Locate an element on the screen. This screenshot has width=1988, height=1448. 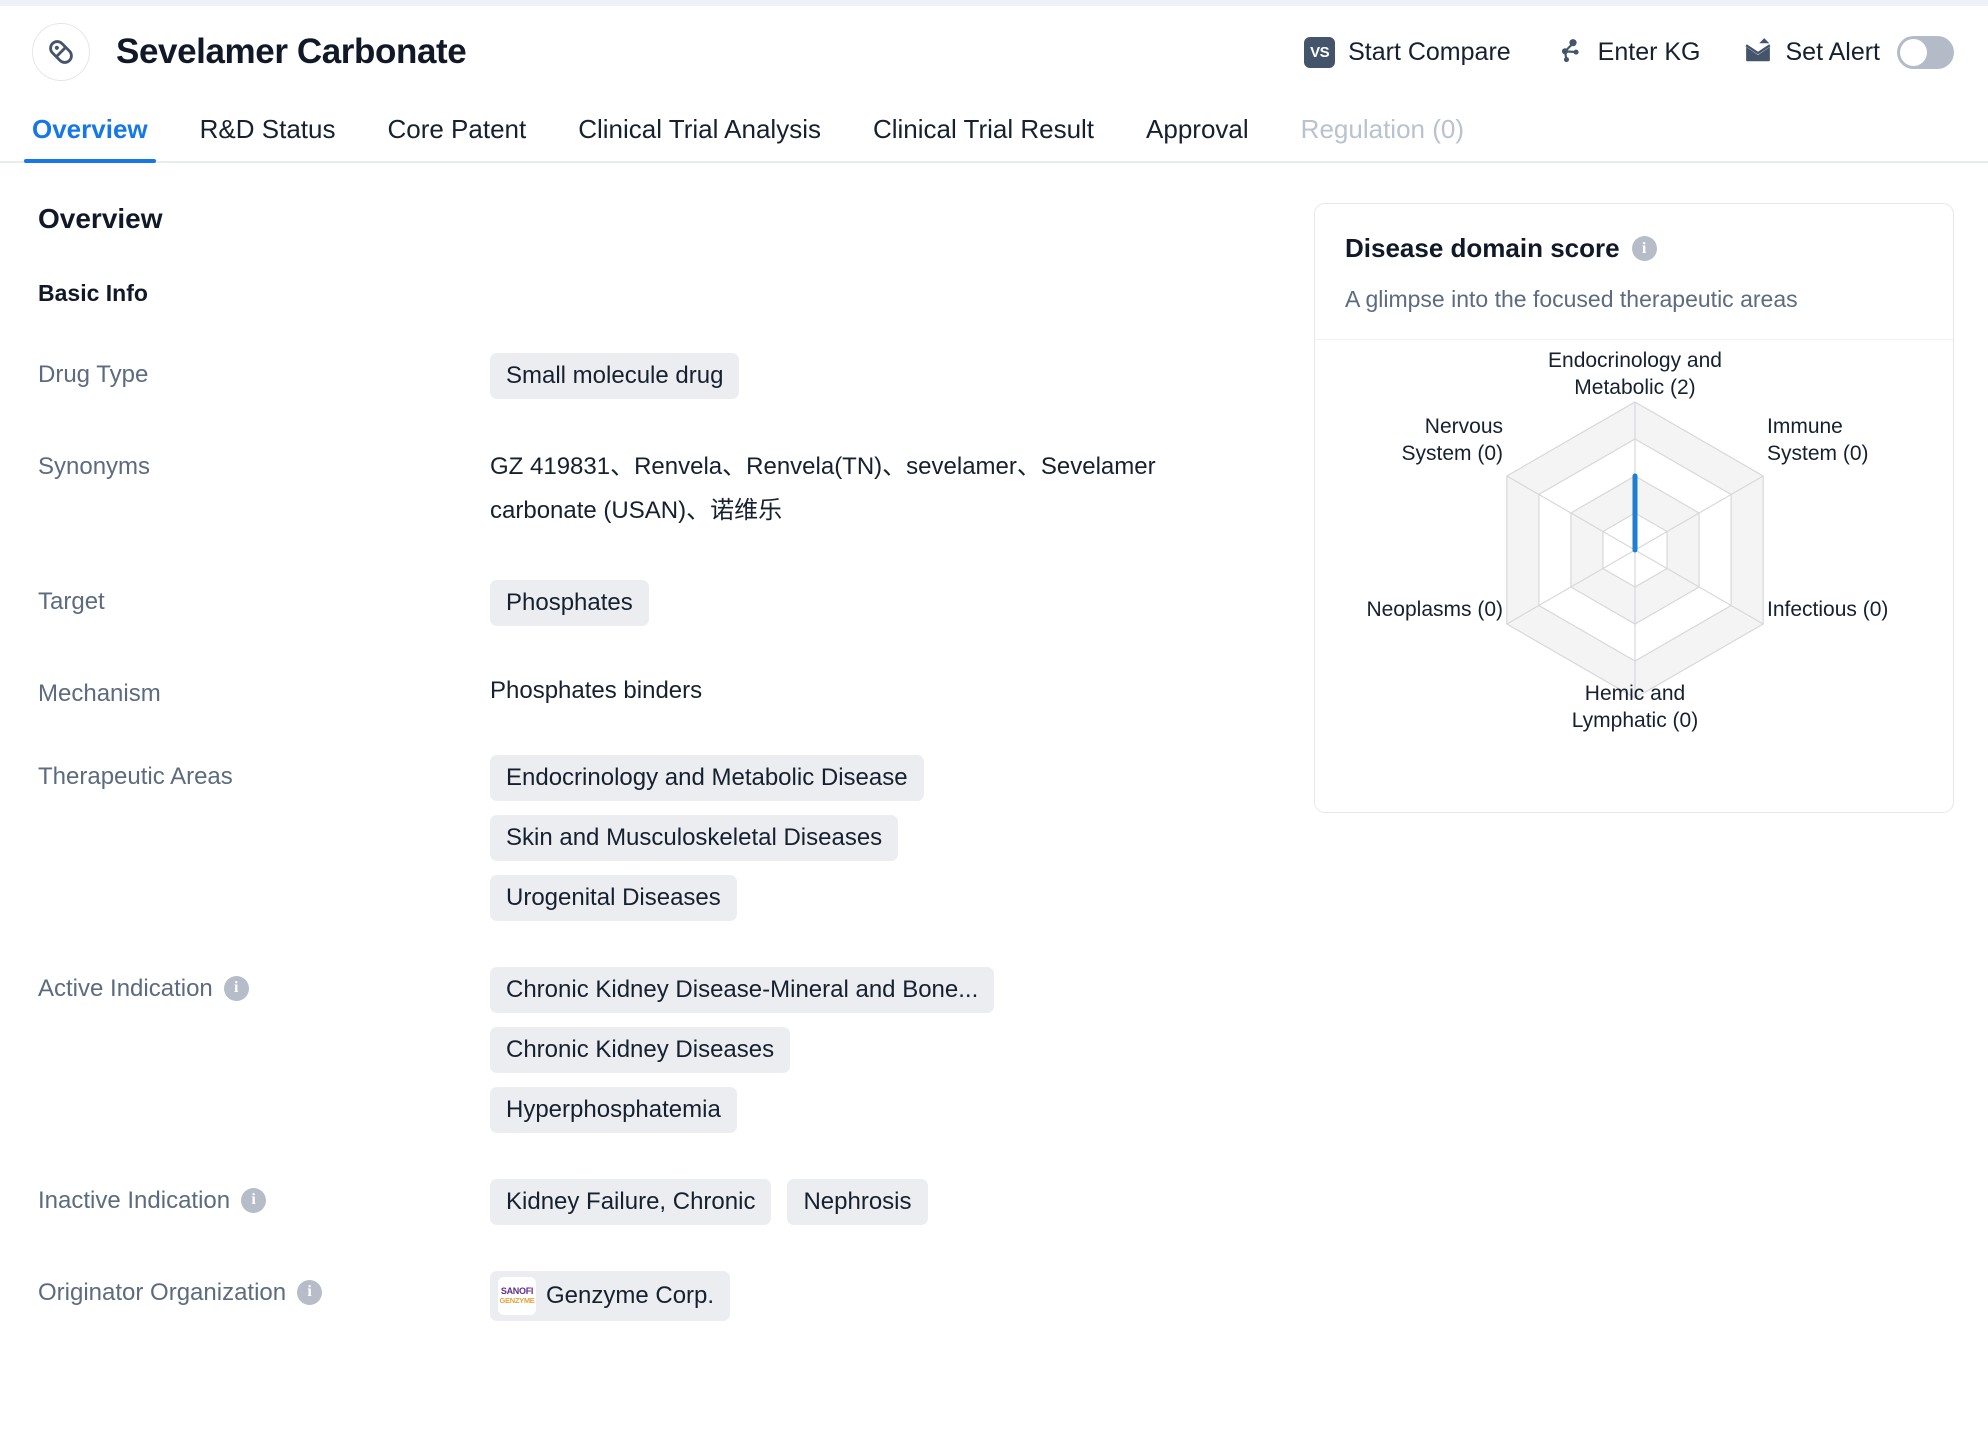
originator-company-name: Genzyme Corp. is located at coordinates (630, 1295).